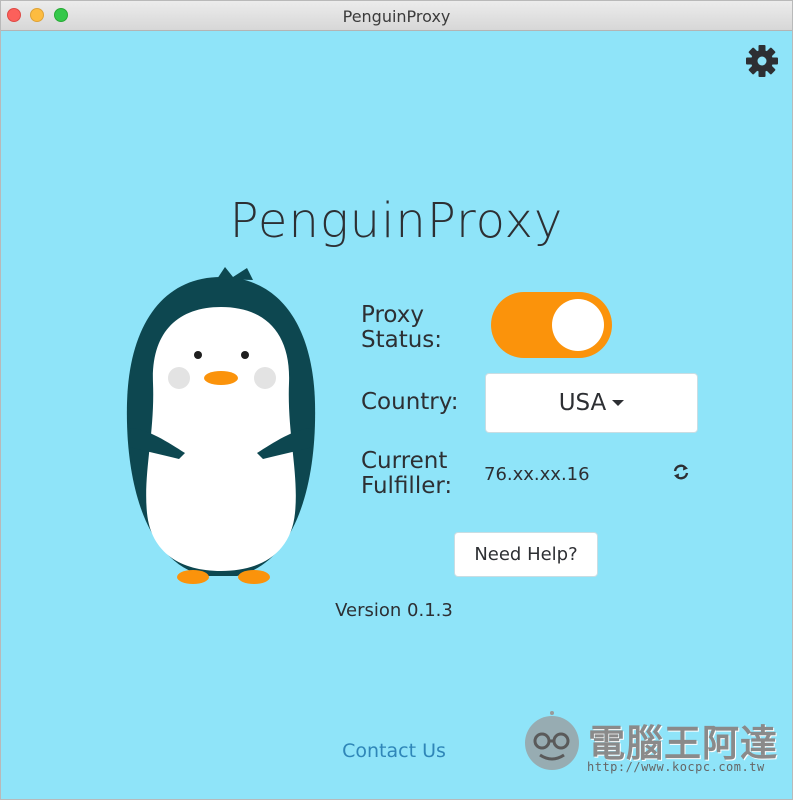  I want to click on title-bar: PenguinProxy, so click(396, 16).